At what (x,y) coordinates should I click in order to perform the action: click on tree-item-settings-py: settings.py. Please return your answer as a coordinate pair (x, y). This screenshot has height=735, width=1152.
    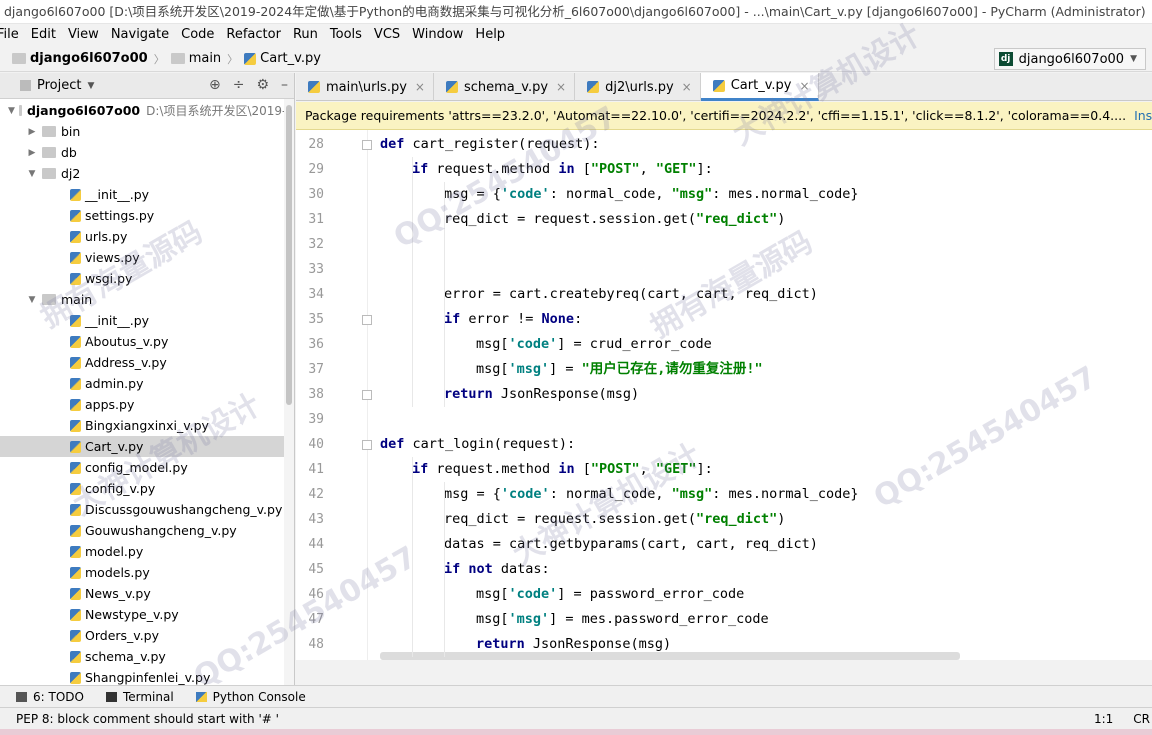
    Looking at the image, I should click on (147, 215).